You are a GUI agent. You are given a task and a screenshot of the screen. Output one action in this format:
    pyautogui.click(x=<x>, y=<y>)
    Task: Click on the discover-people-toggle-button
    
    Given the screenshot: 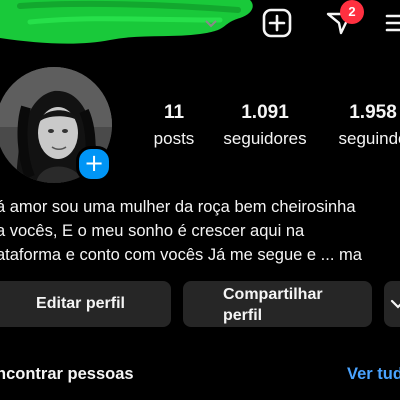 What is the action you would take?
    pyautogui.click(x=392, y=304)
    